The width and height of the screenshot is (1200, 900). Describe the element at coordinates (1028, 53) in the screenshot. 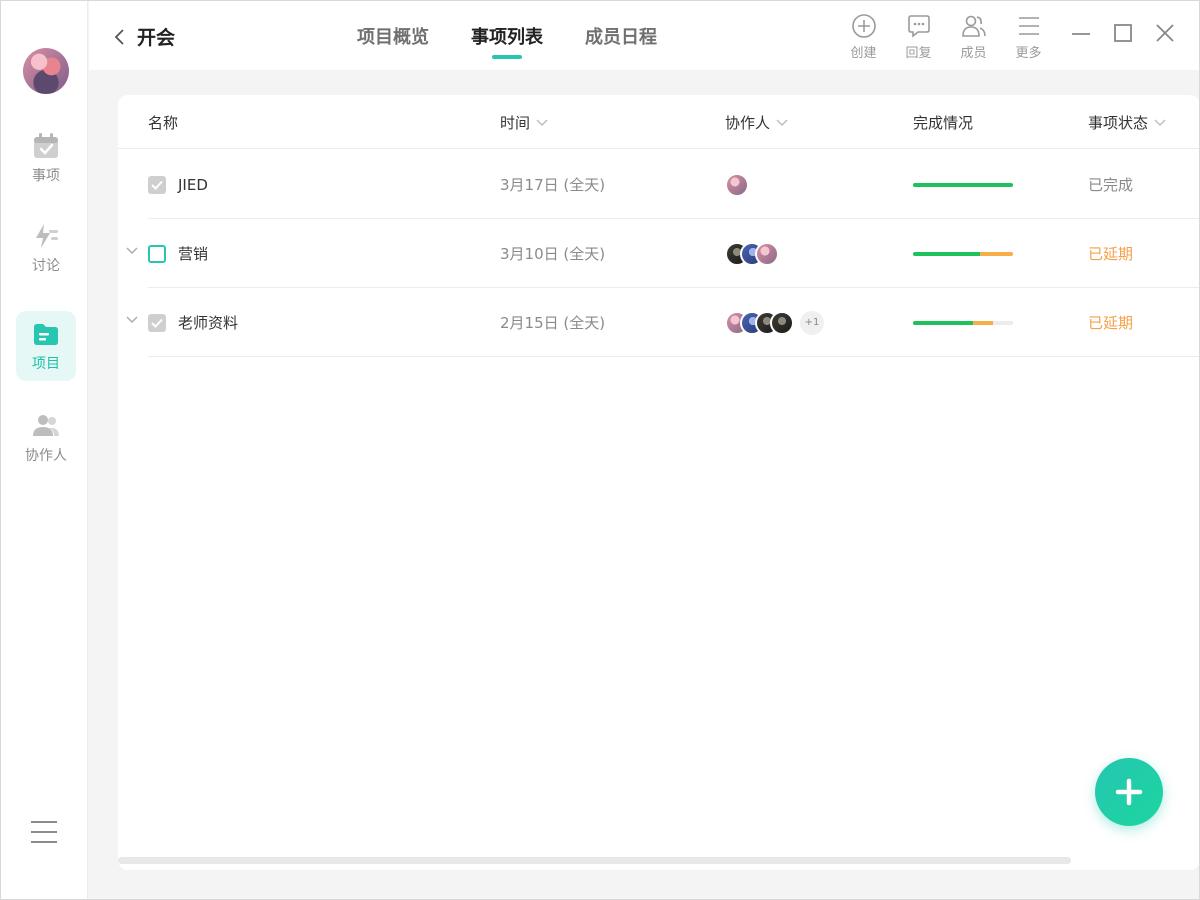

I see `tool-label: 更多` at that location.